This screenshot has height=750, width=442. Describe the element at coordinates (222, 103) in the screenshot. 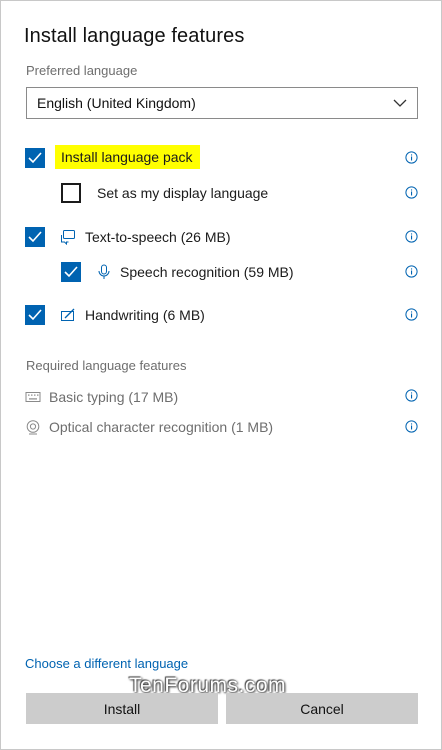

I see `preferred-language-select: English (United Kingdom)` at that location.